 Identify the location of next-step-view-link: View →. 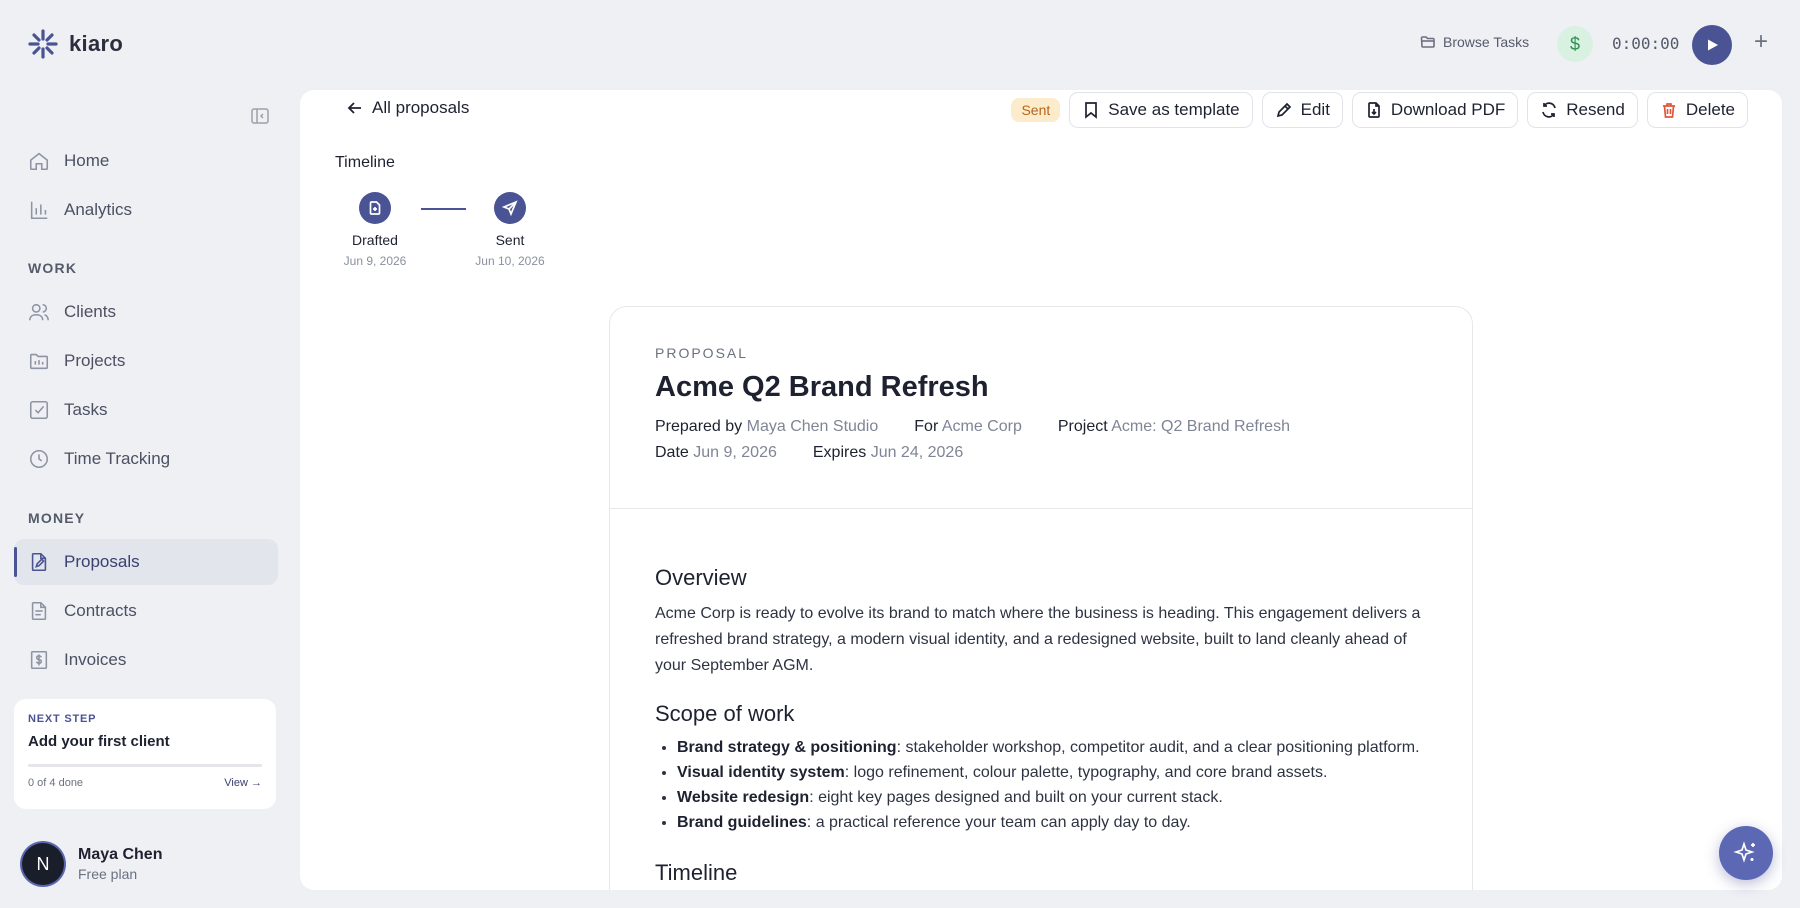
(243, 783).